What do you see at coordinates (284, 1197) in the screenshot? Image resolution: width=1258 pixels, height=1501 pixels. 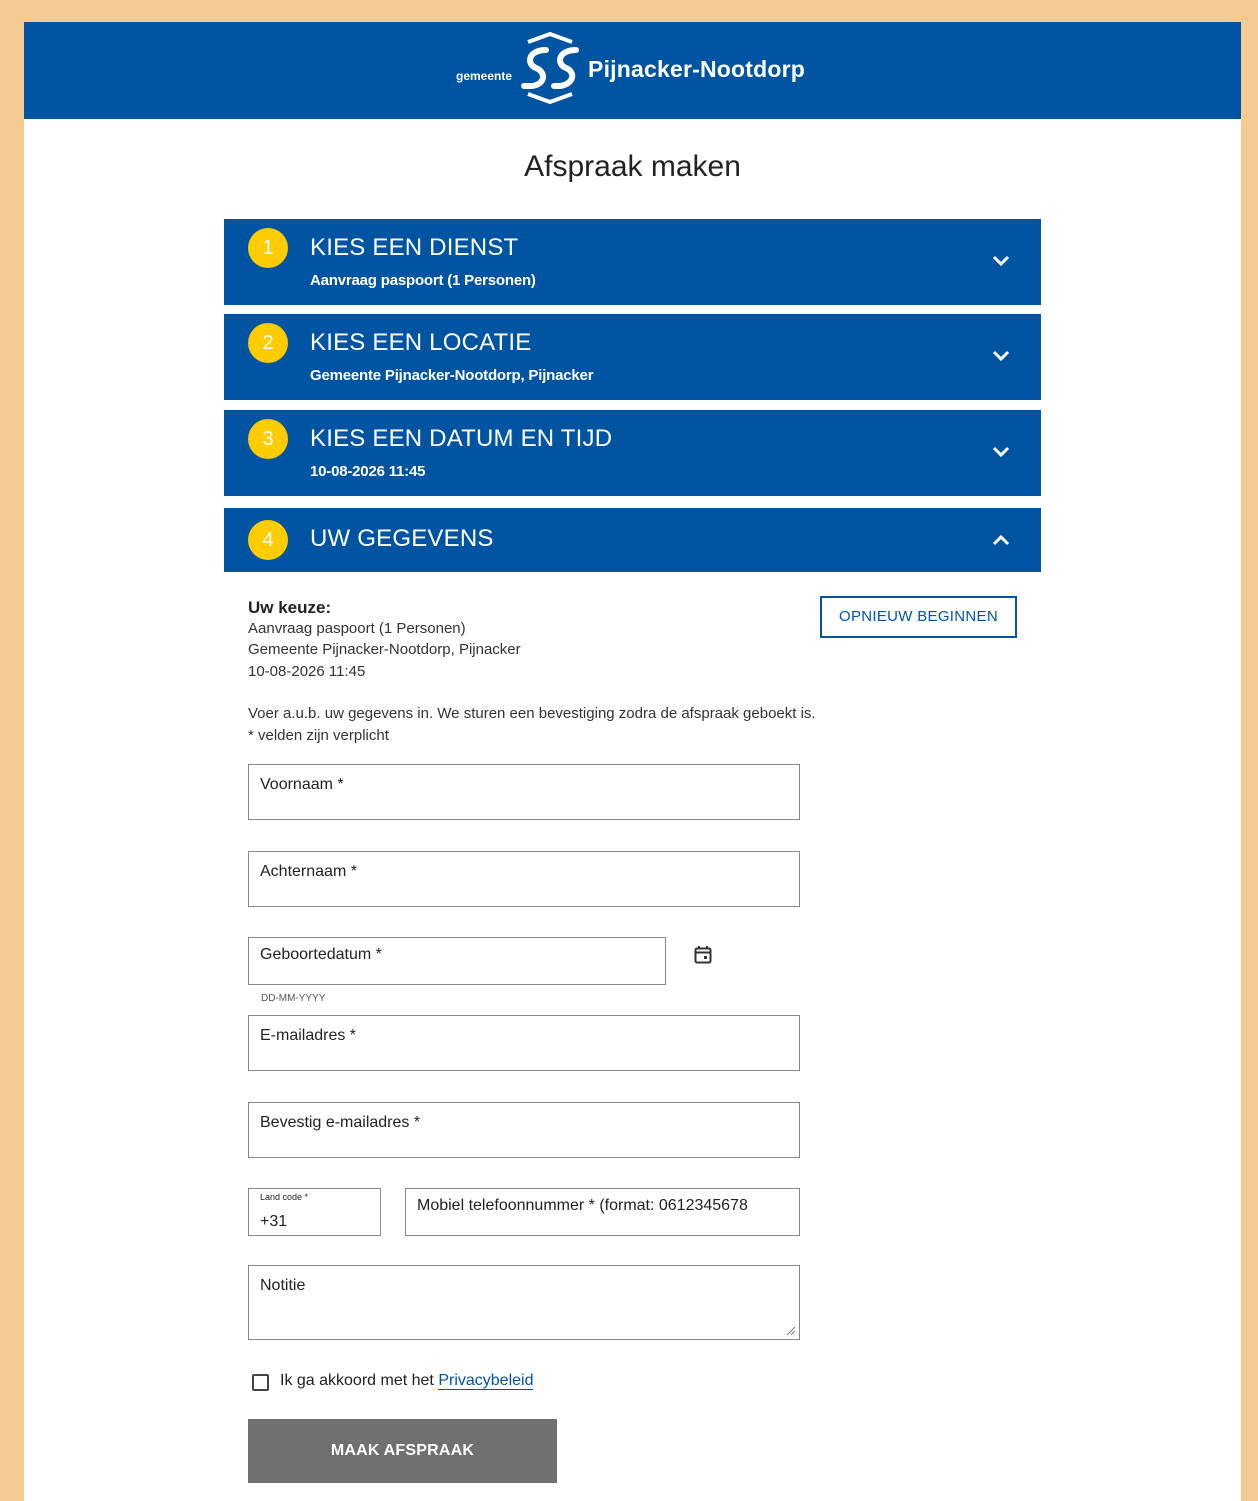 I see `country-code-label: Land code *` at bounding box center [284, 1197].